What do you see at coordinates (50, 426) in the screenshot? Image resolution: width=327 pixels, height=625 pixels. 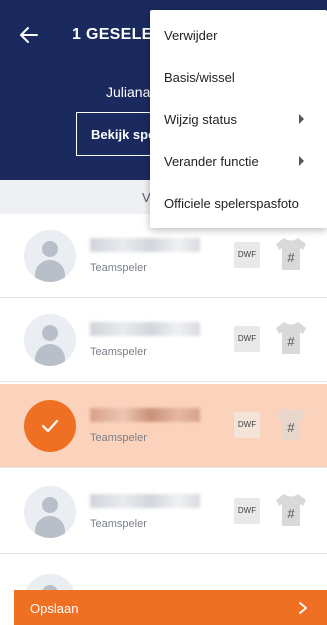 I see `selected-check-icon` at bounding box center [50, 426].